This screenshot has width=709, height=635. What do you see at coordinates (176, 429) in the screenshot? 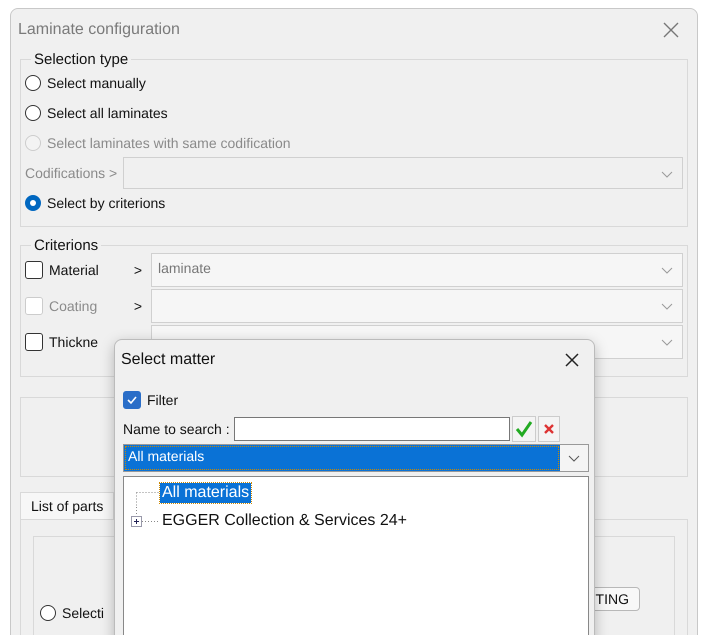
I see `field-label: Name to search :` at bounding box center [176, 429].